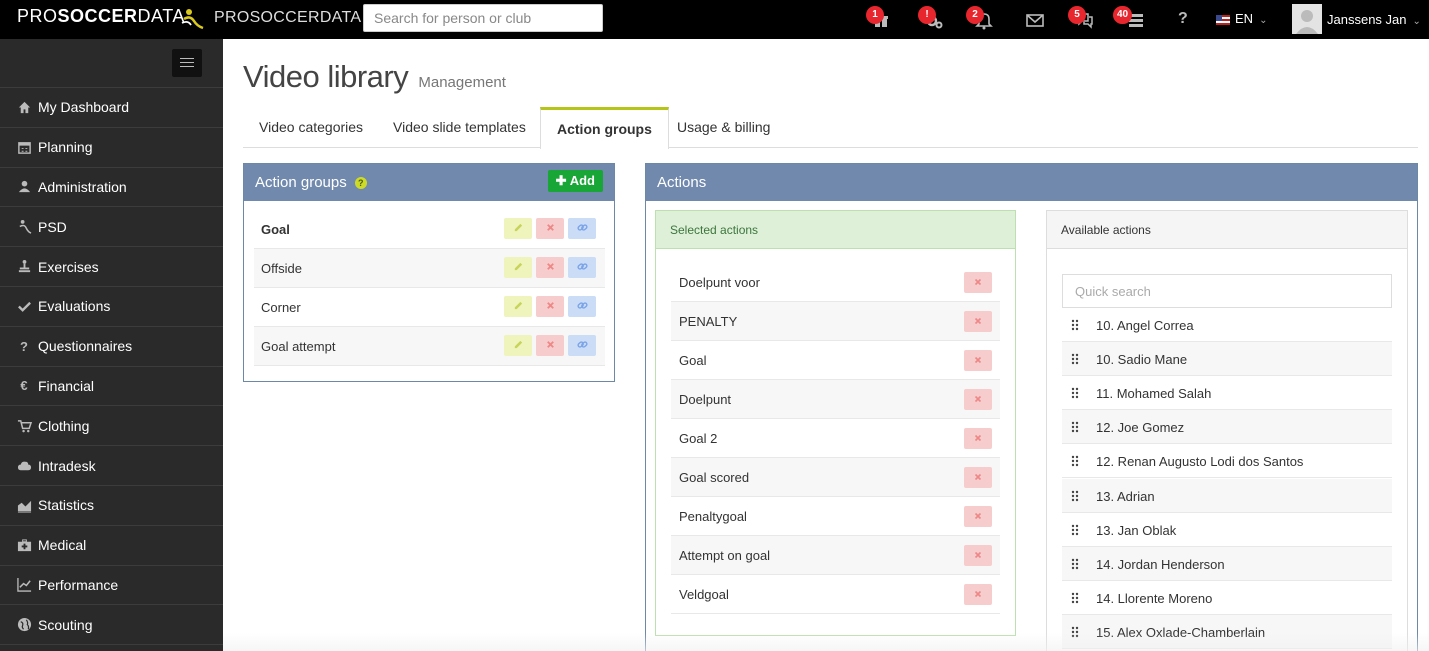 Image resolution: width=1429 pixels, height=651 pixels. Describe the element at coordinates (24, 386) in the screenshot. I see `euro-icon: €` at that location.